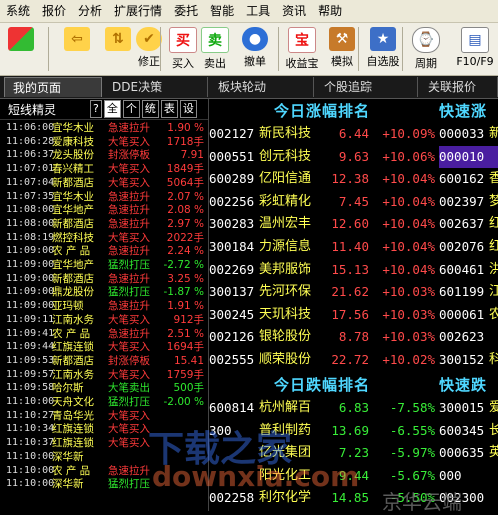 Image resolution: width=498 pixels, height=515 pixels. What do you see at coordinates (468, 360) in the screenshot?
I see `fast-row: 300152 科` at bounding box center [468, 360].